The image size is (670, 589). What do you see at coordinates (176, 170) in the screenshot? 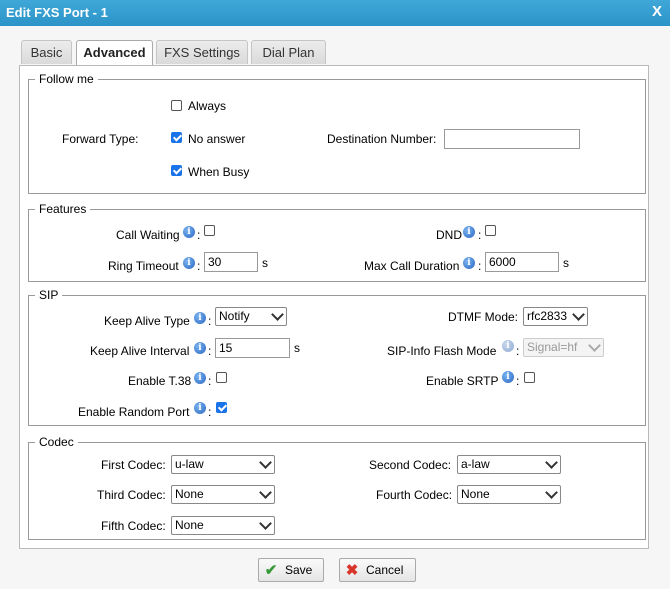
I see `when-busy-checkbox` at bounding box center [176, 170].